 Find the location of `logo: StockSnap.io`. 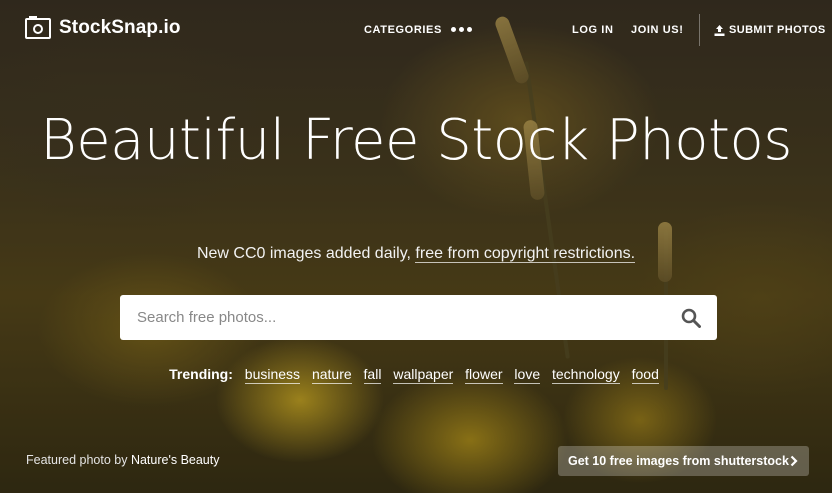

logo: StockSnap.io is located at coordinates (103, 27).